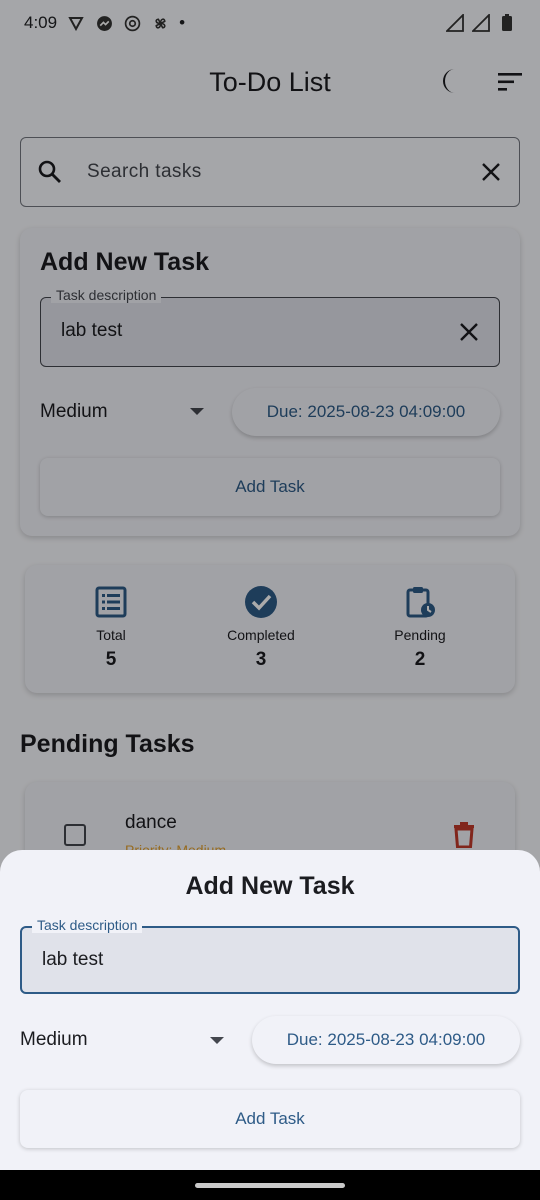 The width and height of the screenshot is (540, 1200). I want to click on navigation-bar, so click(270, 1185).